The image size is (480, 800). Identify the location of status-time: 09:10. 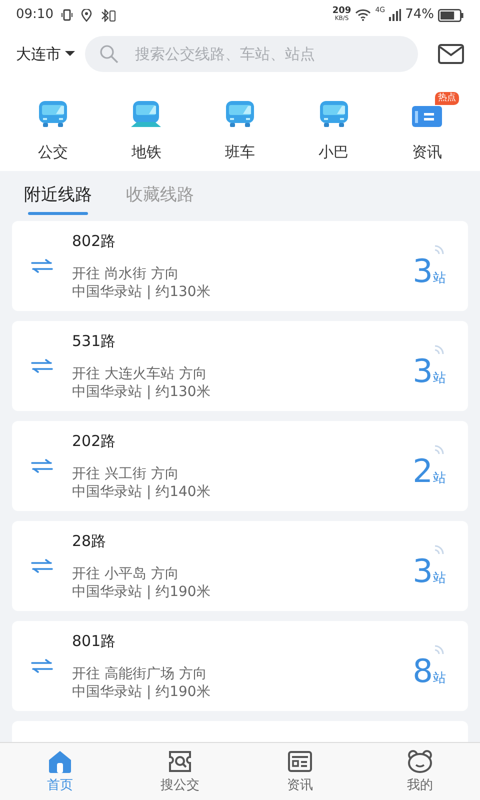
(35, 15).